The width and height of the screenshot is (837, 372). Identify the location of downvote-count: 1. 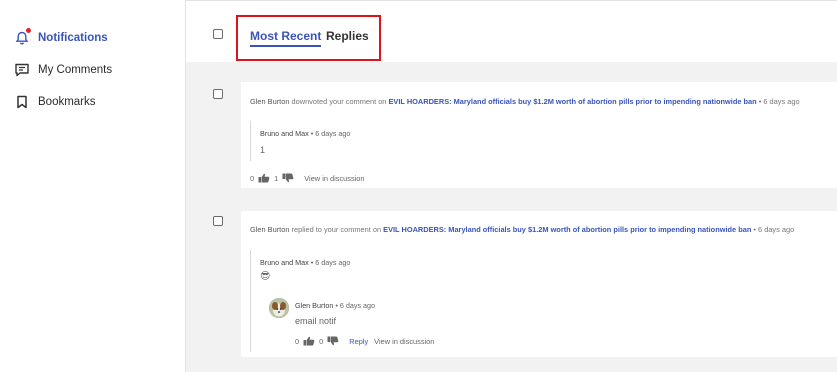
(276, 178).